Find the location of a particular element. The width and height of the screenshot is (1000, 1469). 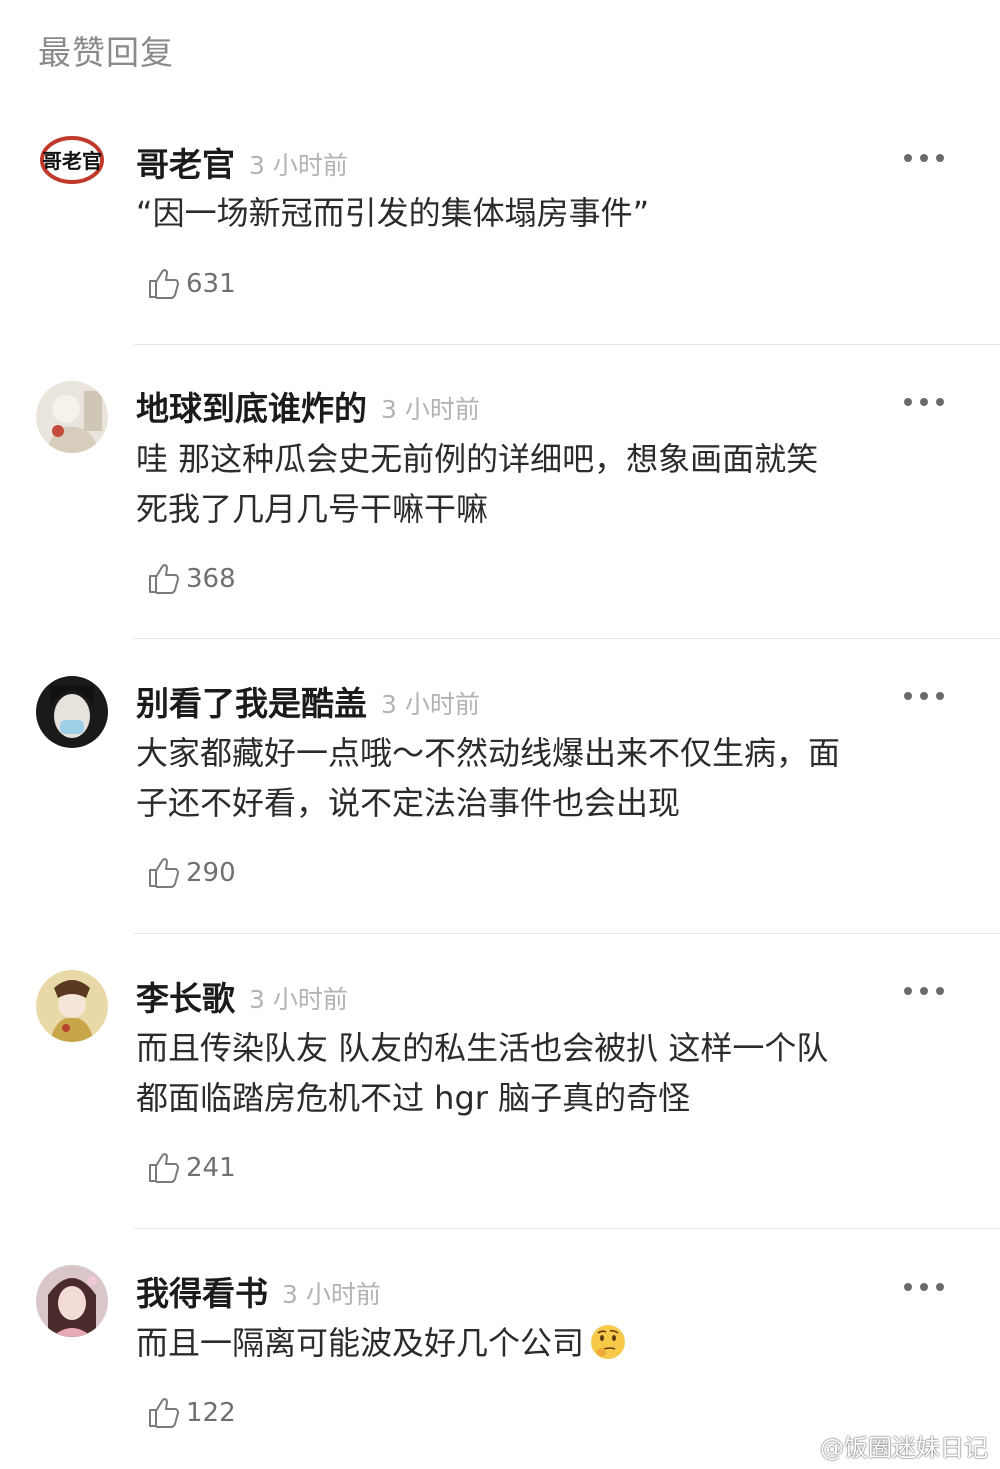

like-button: 122 is located at coordinates (190, 1413).